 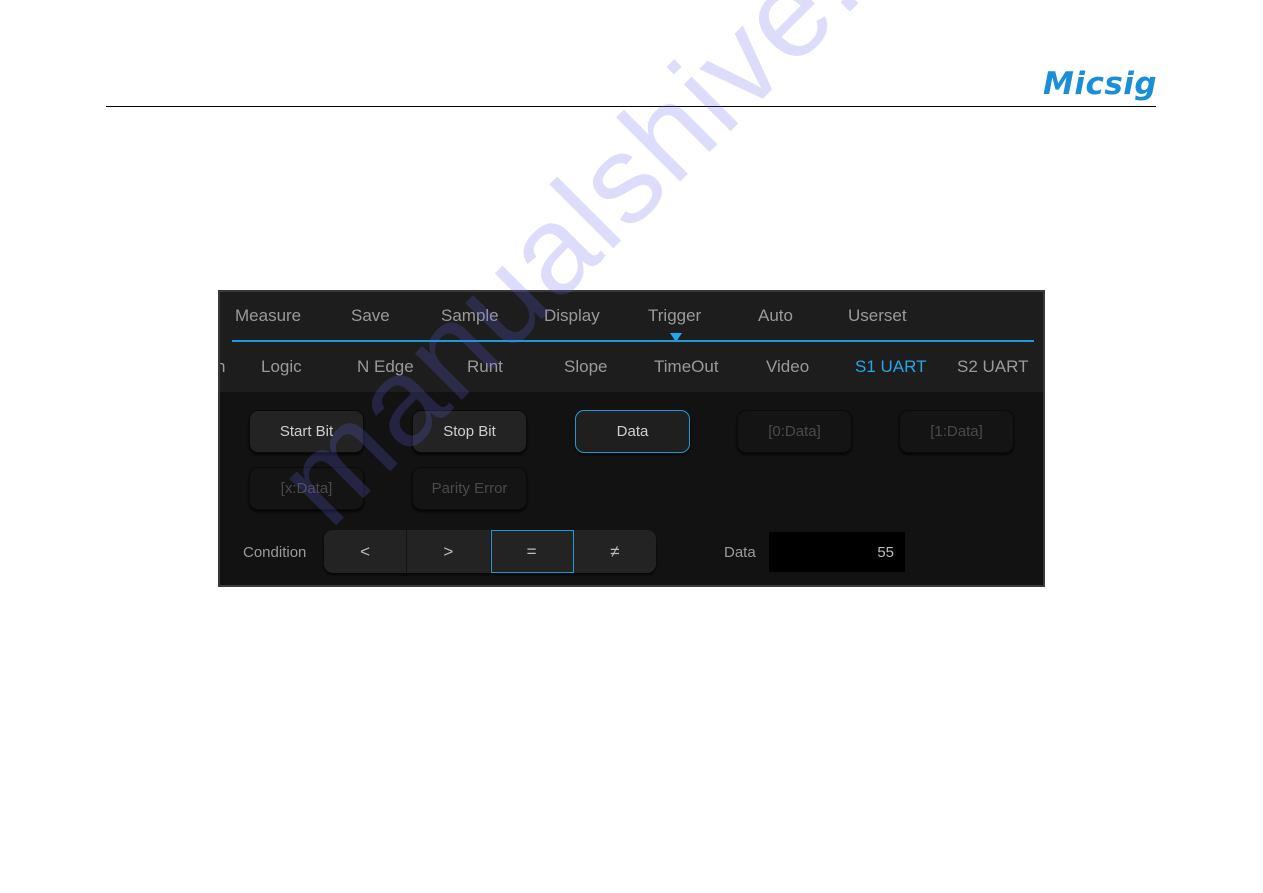 I want to click on stop-bit-button: Stop Bit, so click(x=469, y=431).